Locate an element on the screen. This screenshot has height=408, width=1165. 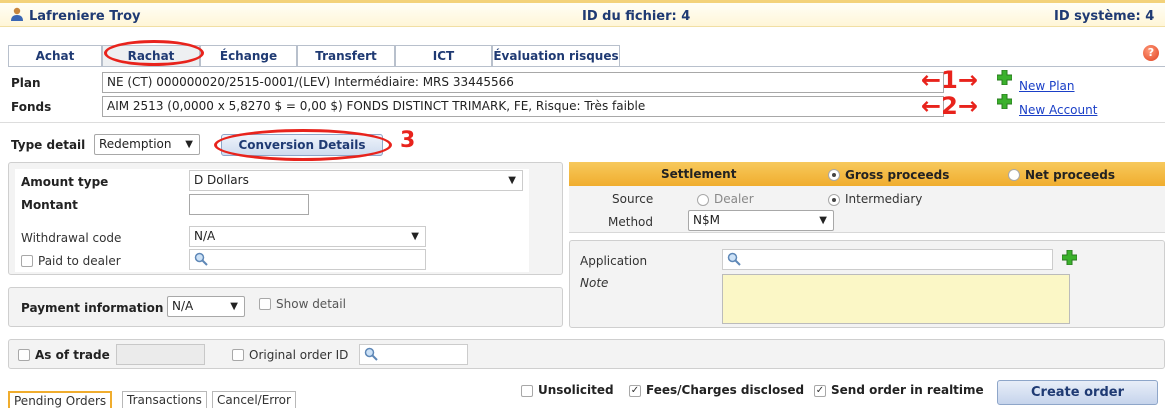
method-label: Method is located at coordinates (631, 222).